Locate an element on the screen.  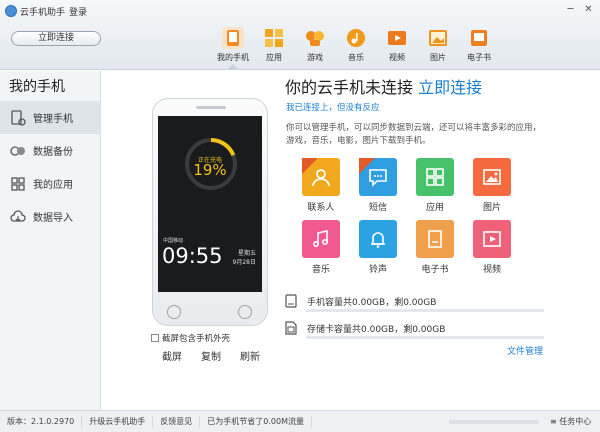
phone-storage-label: 手机容量共0.00GB，剩0.00GB is located at coordinates (372, 302).